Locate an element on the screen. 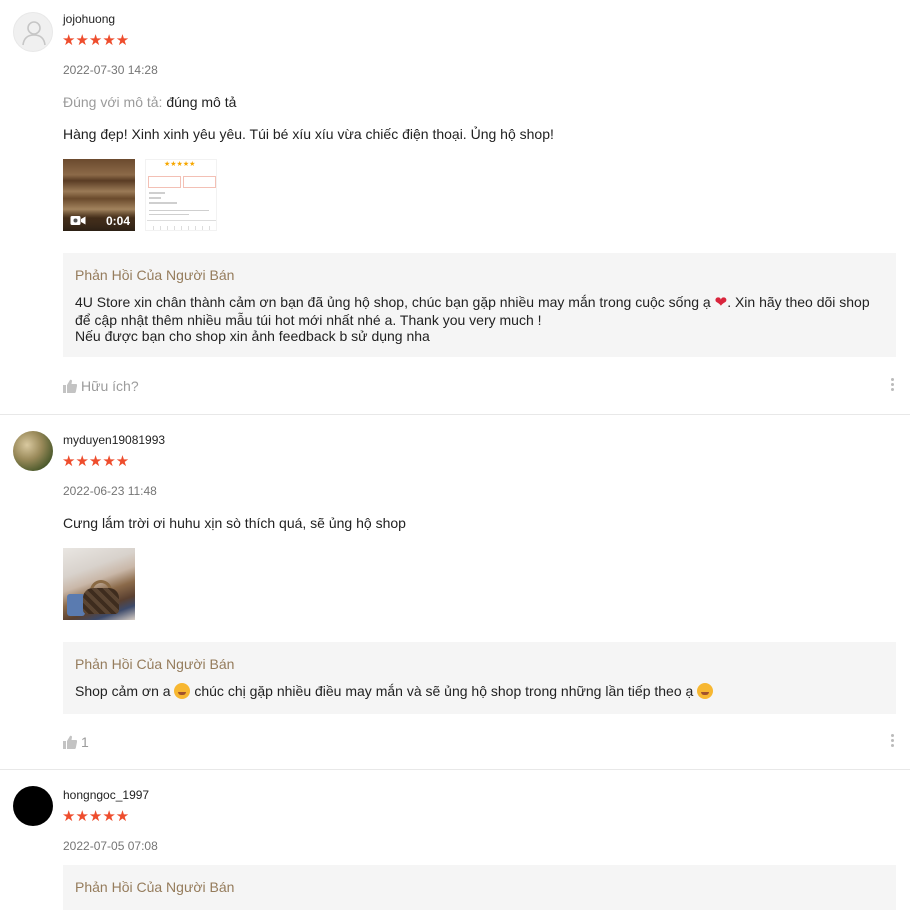  attribute-label: Đúng với mô tả: is located at coordinates (113, 102).